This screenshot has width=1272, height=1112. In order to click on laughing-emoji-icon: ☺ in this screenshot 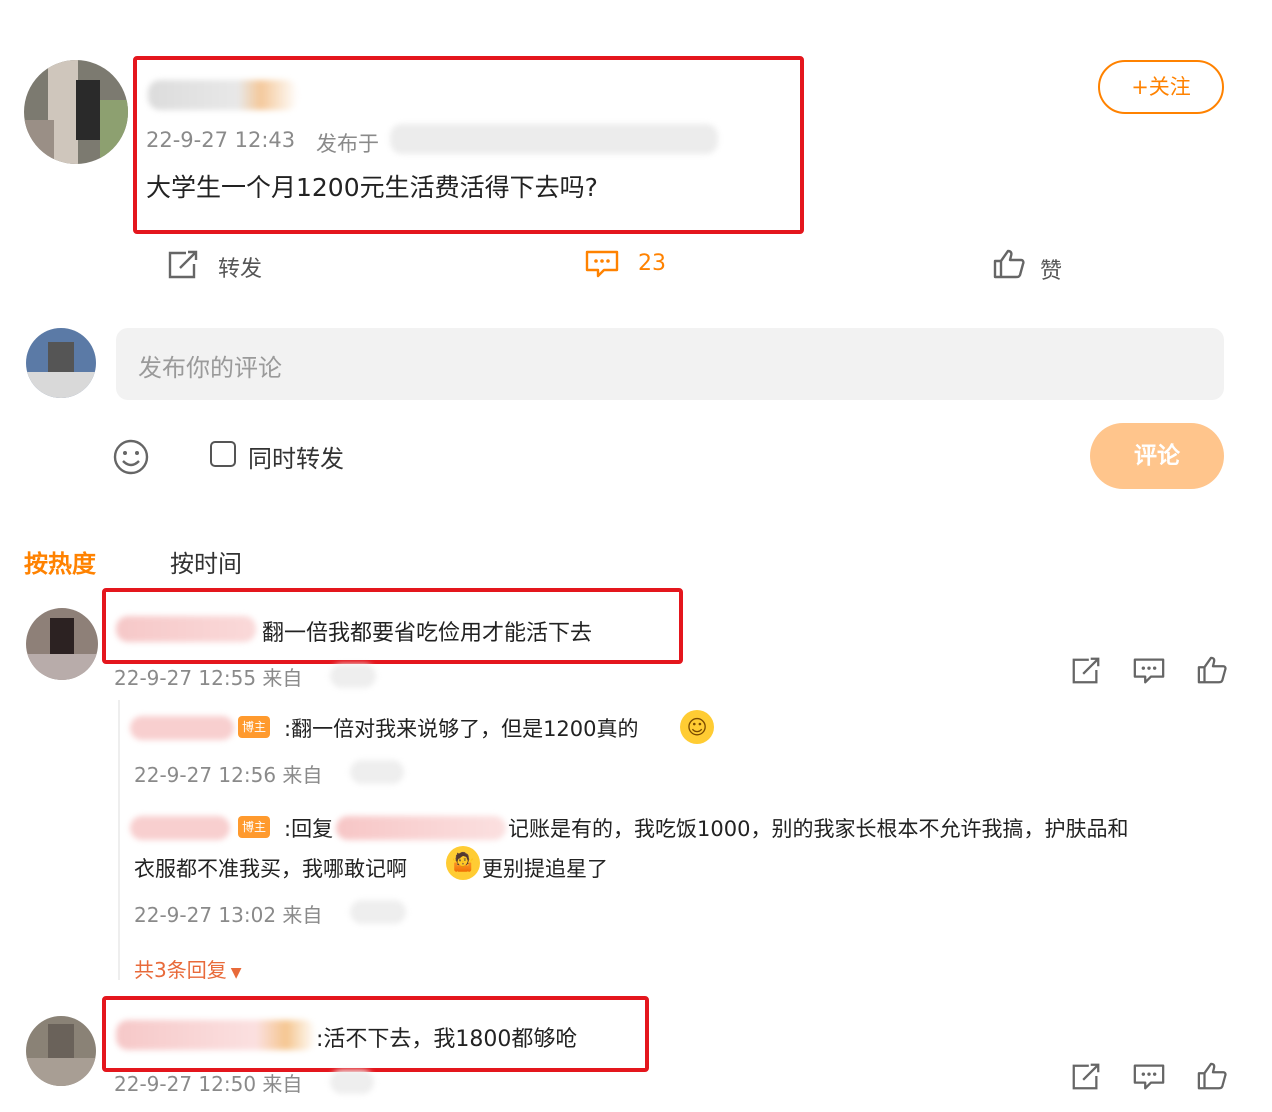, I will do `click(697, 727)`.